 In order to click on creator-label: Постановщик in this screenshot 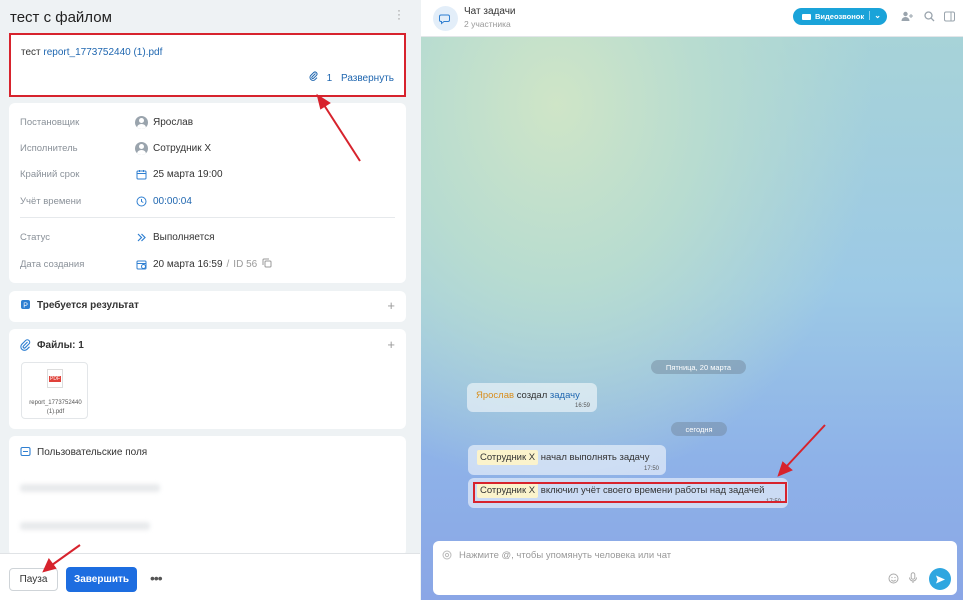, I will do `click(50, 122)`.